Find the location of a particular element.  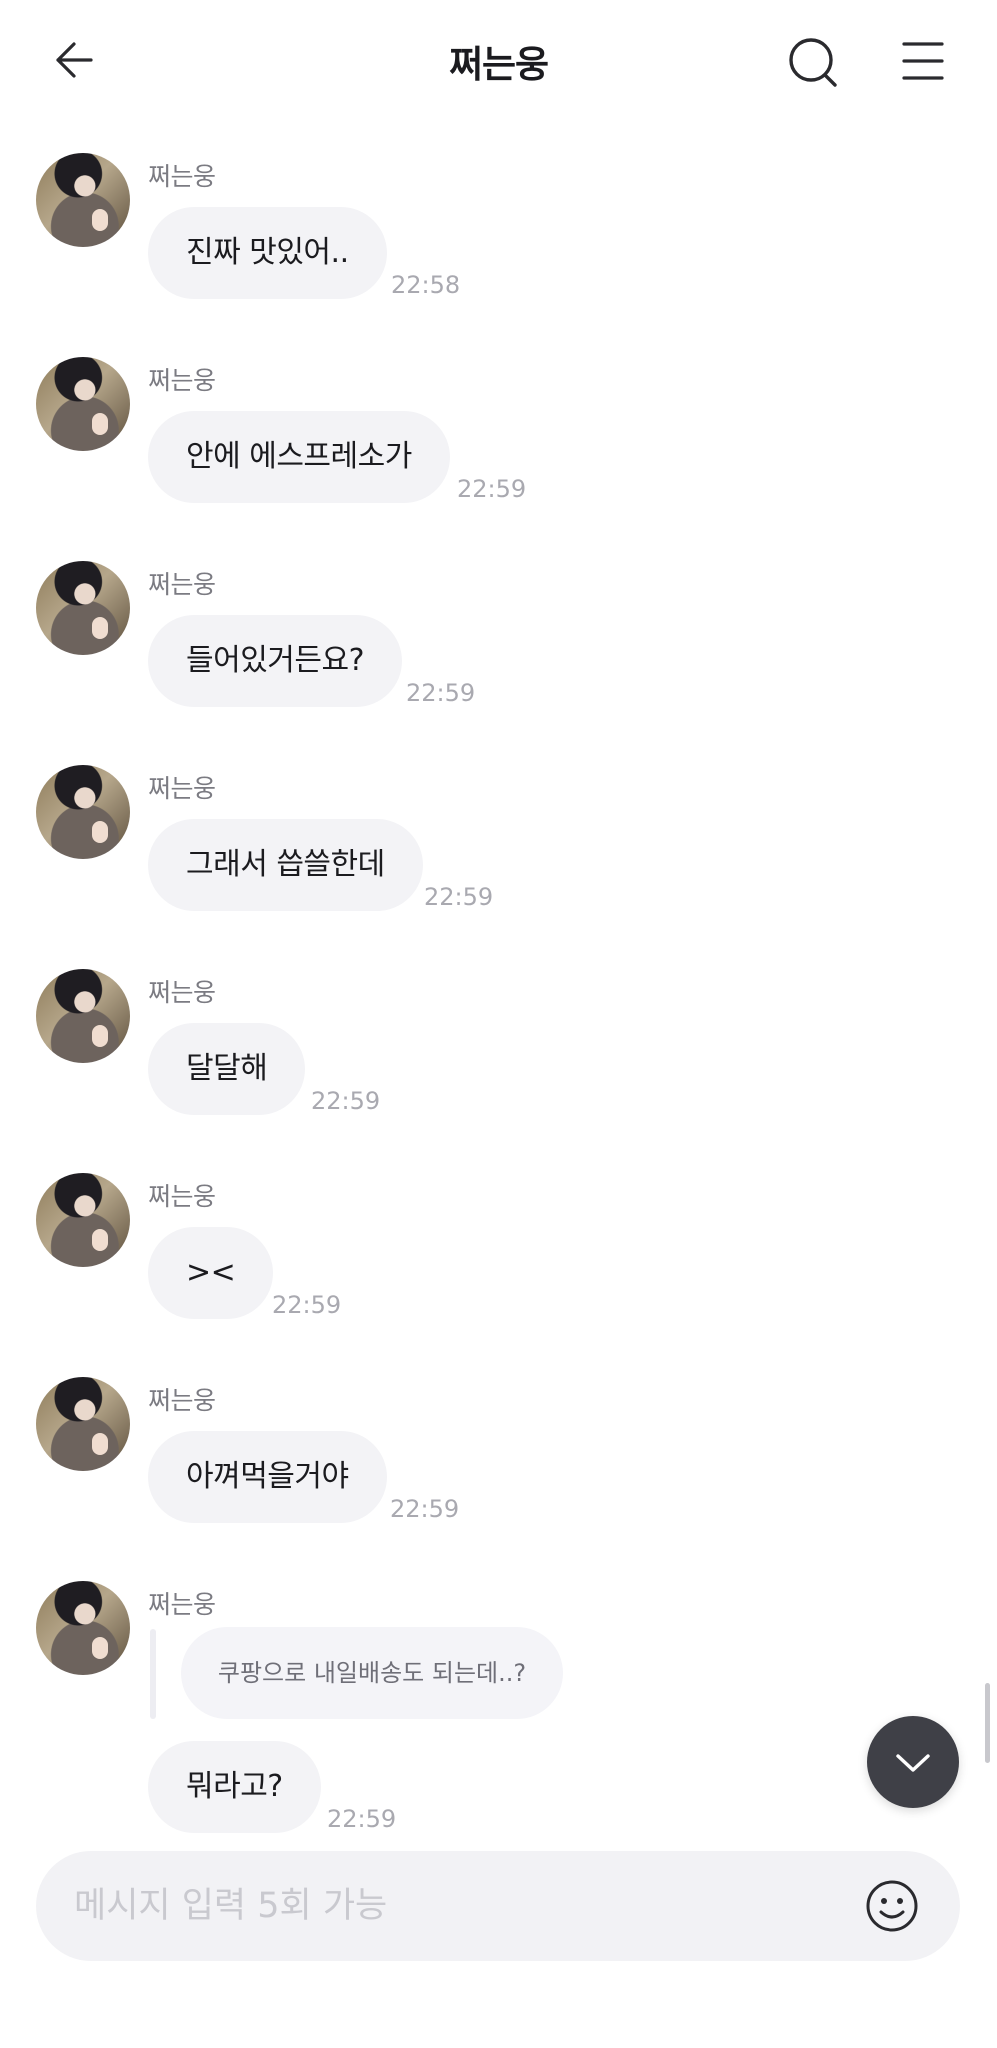

message-bubble: 달달해 is located at coordinates (227, 1069).